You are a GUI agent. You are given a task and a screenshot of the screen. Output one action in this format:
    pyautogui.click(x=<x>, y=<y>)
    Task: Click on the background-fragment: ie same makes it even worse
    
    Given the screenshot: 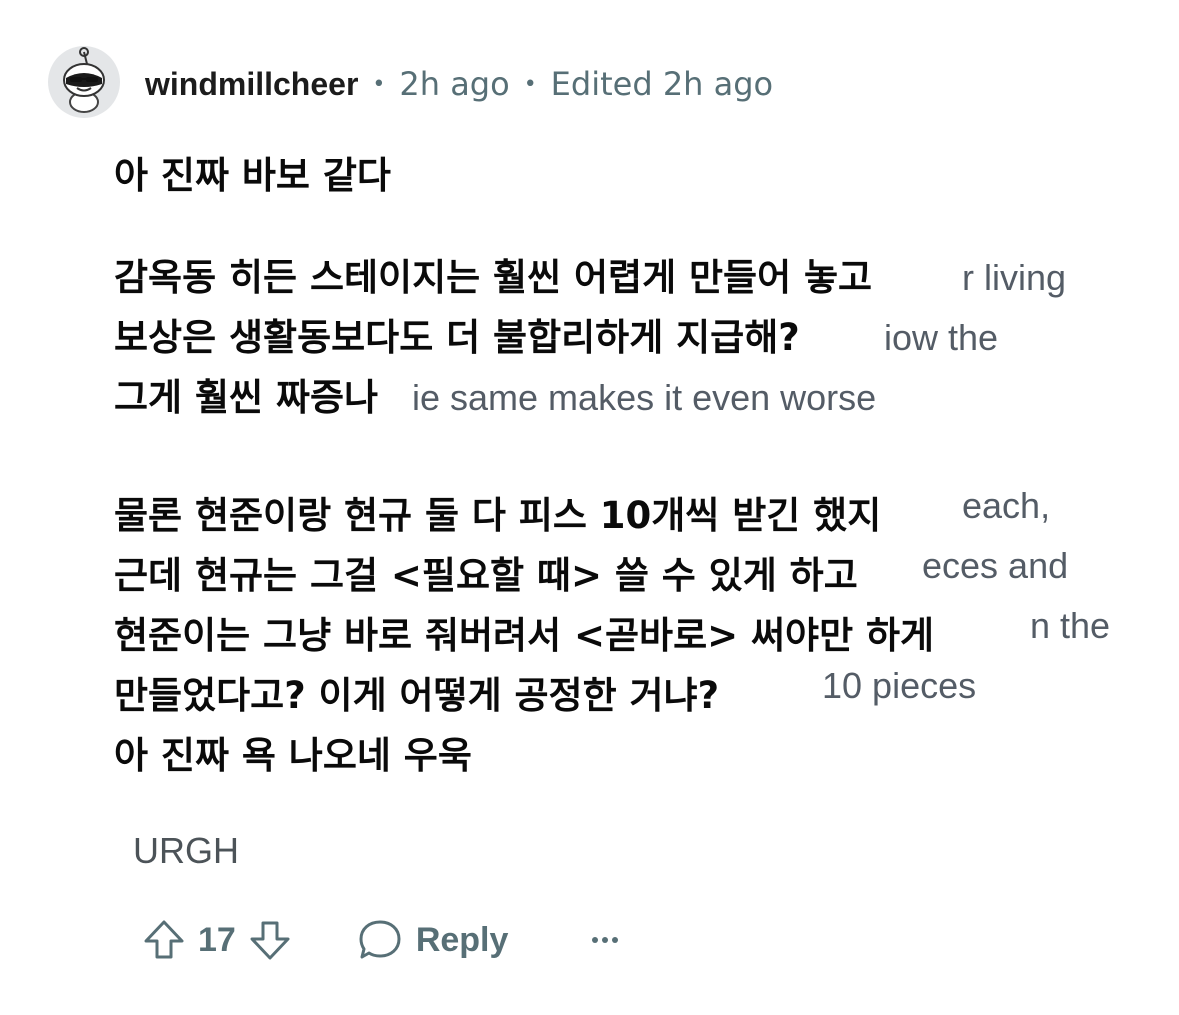 What is the action you would take?
    pyautogui.click(x=644, y=397)
    